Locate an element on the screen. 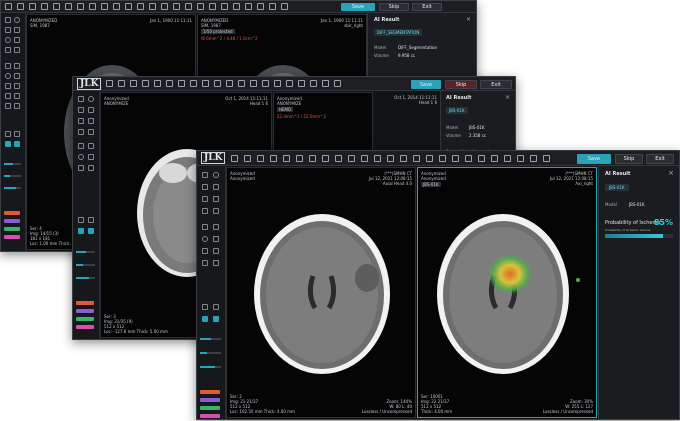 This screenshot has width=680, height=421. undo-icon is located at coordinates (205, 307).